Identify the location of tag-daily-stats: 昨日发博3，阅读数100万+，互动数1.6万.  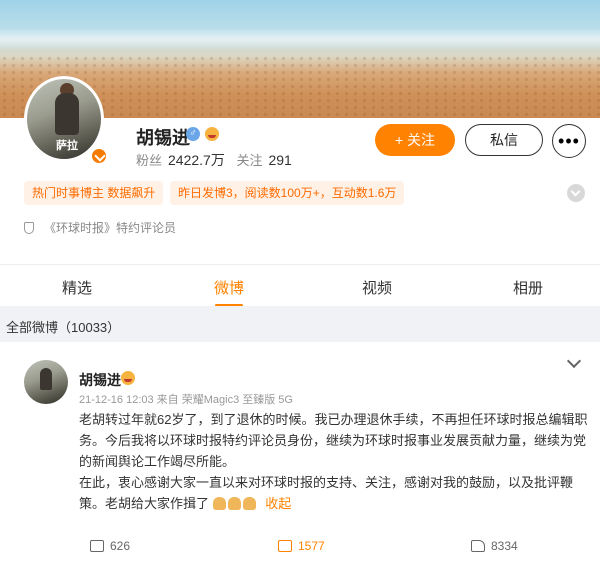
(287, 193).